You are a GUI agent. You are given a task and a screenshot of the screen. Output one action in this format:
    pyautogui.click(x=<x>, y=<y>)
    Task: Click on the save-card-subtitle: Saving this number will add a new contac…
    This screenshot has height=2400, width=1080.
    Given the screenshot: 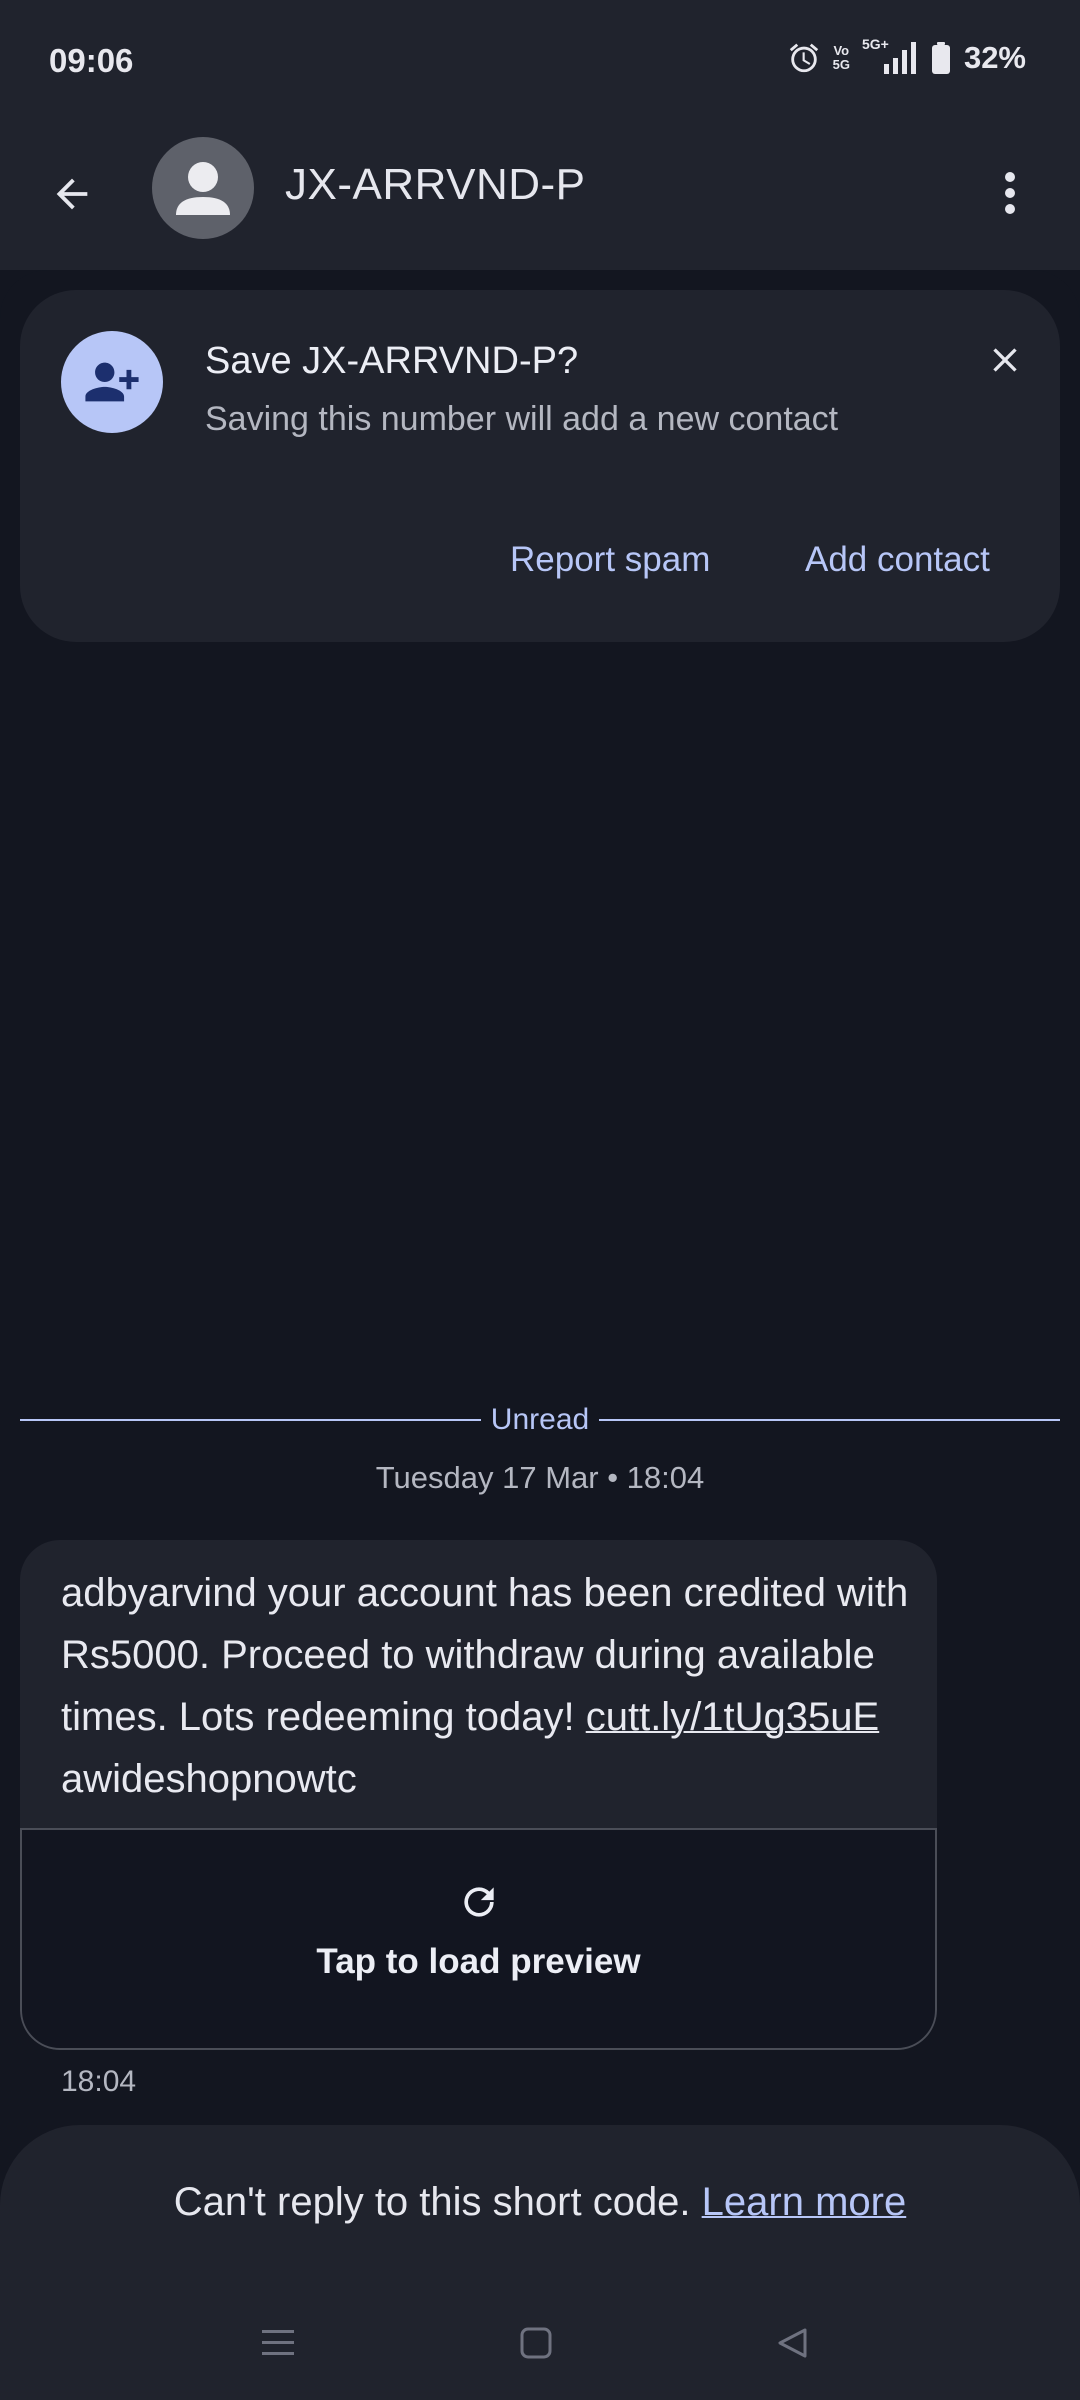 What is the action you would take?
    pyautogui.click(x=522, y=419)
    